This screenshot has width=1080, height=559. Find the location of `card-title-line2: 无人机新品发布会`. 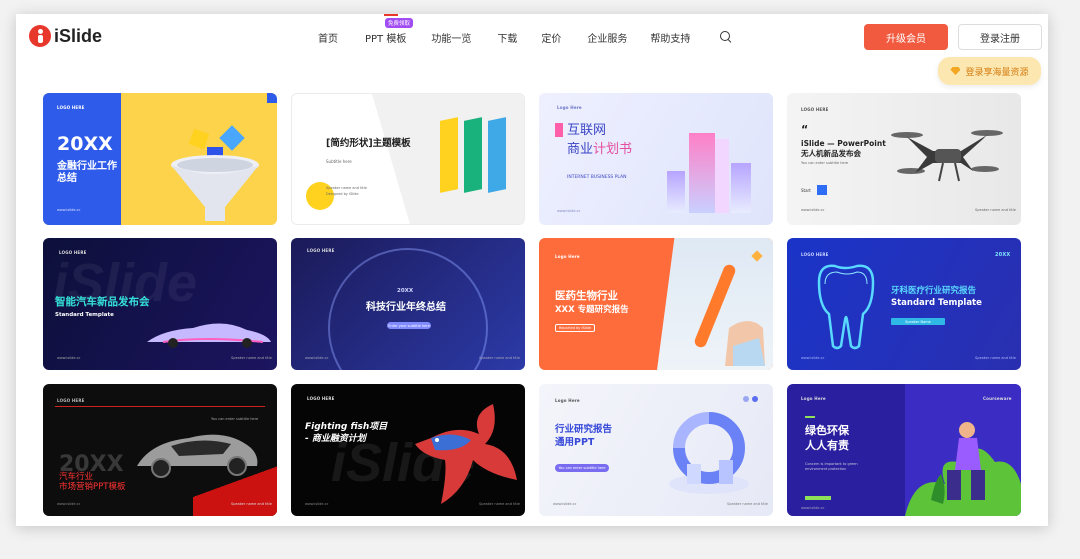

card-title-line2: 无人机新品发布会 is located at coordinates (831, 153).